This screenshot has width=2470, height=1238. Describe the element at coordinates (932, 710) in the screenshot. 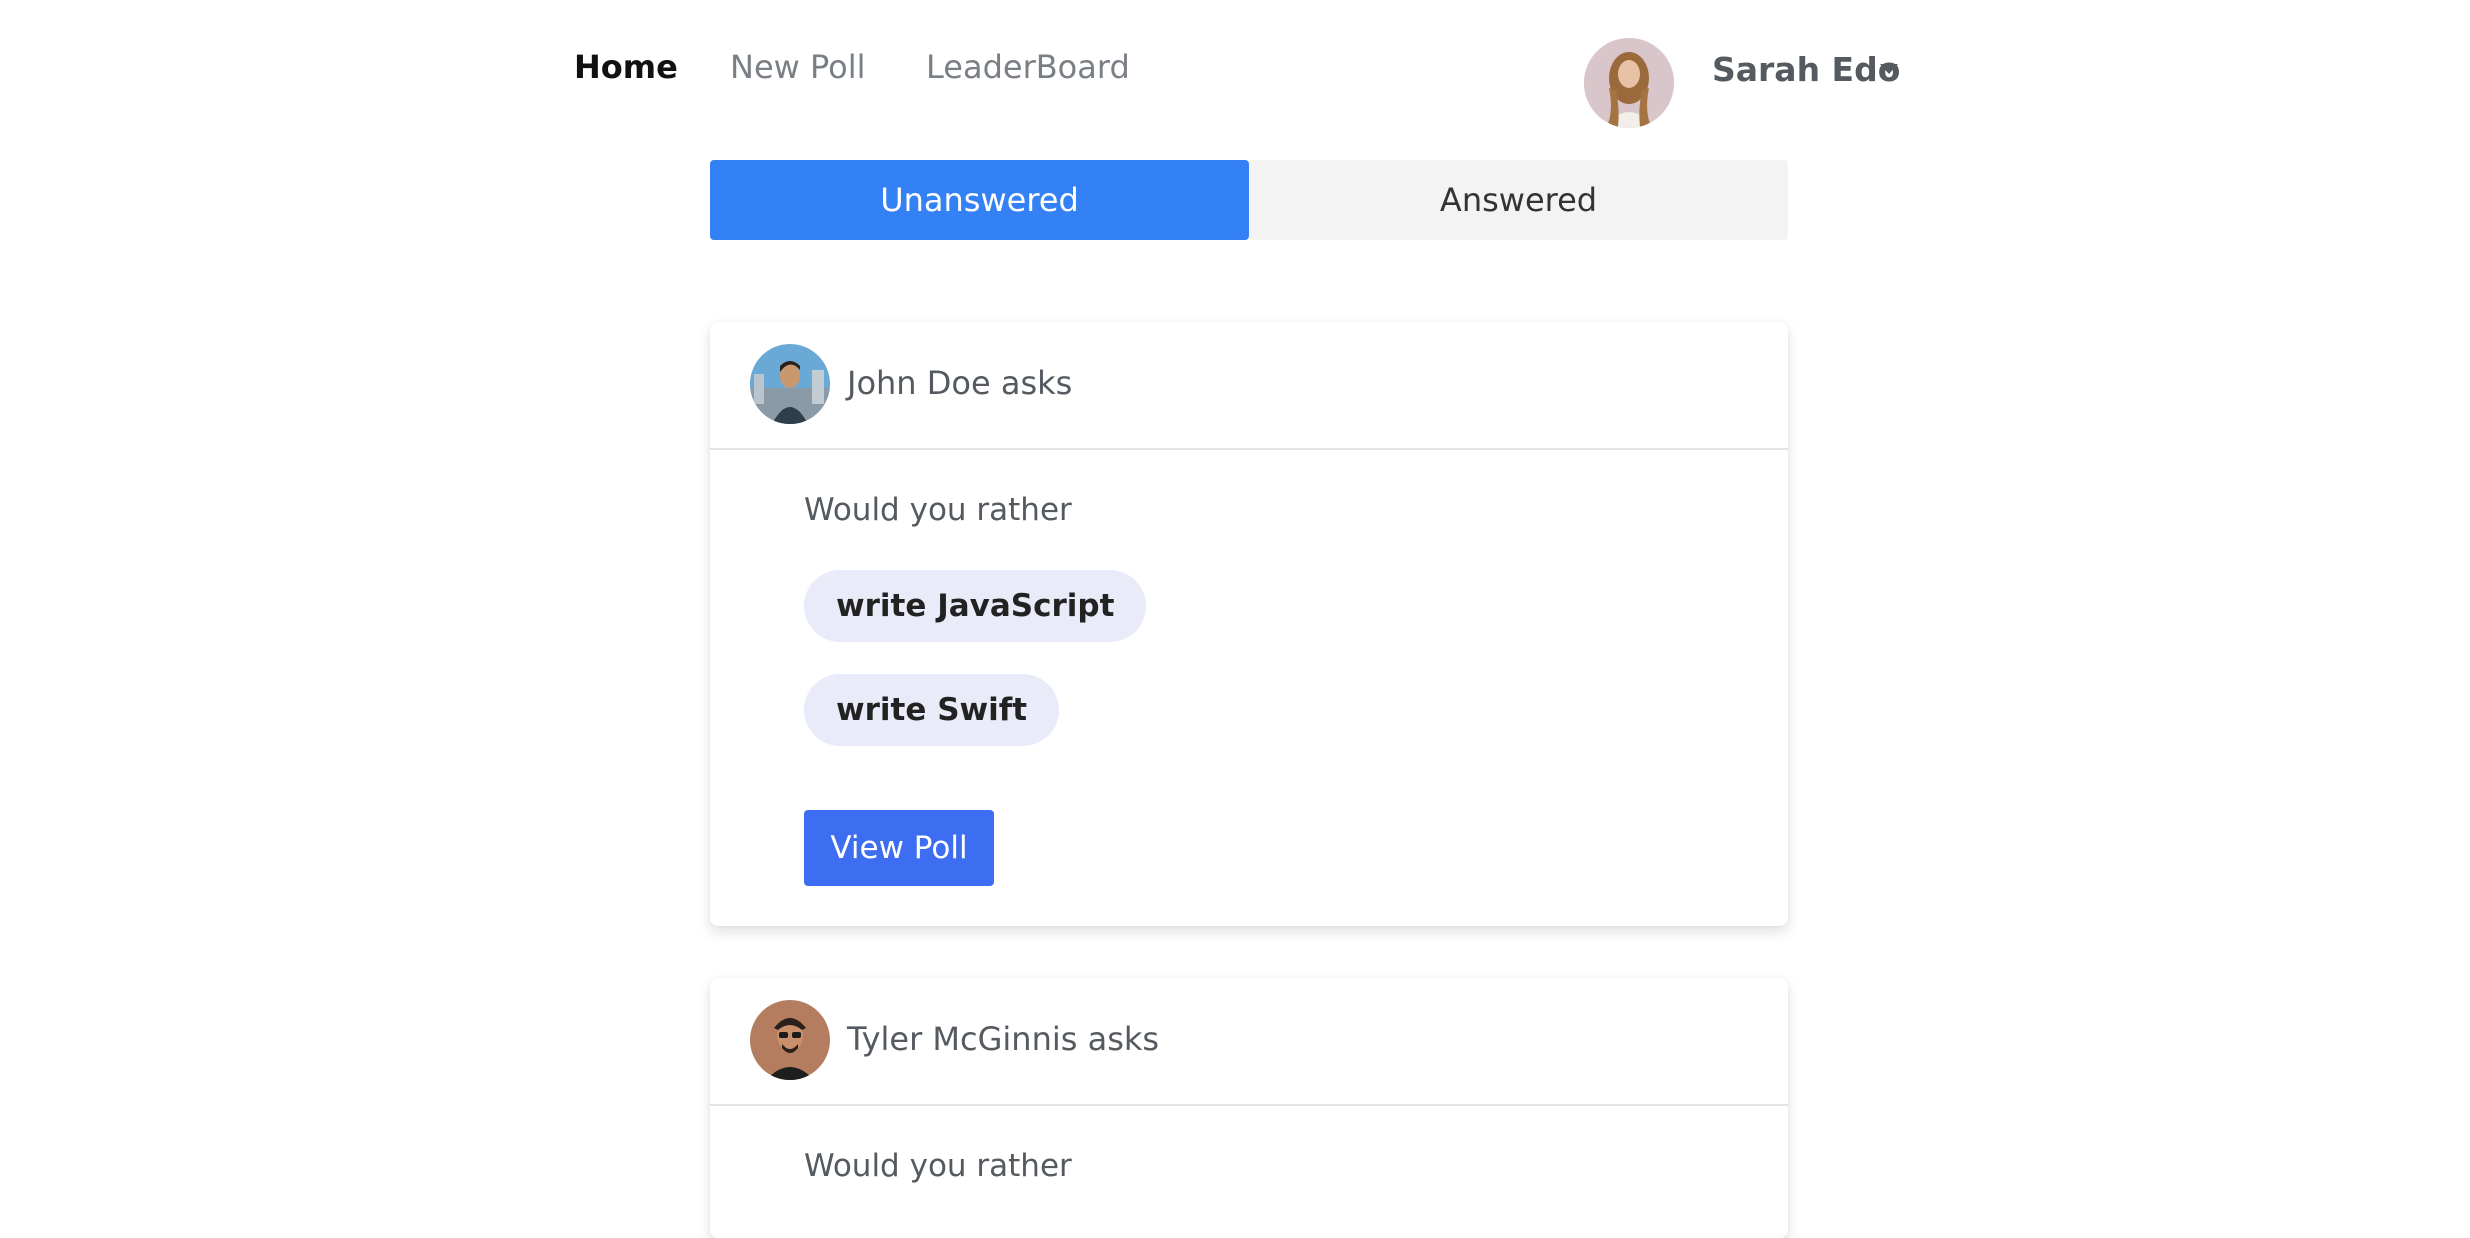

I see `option-two: write Swift` at that location.